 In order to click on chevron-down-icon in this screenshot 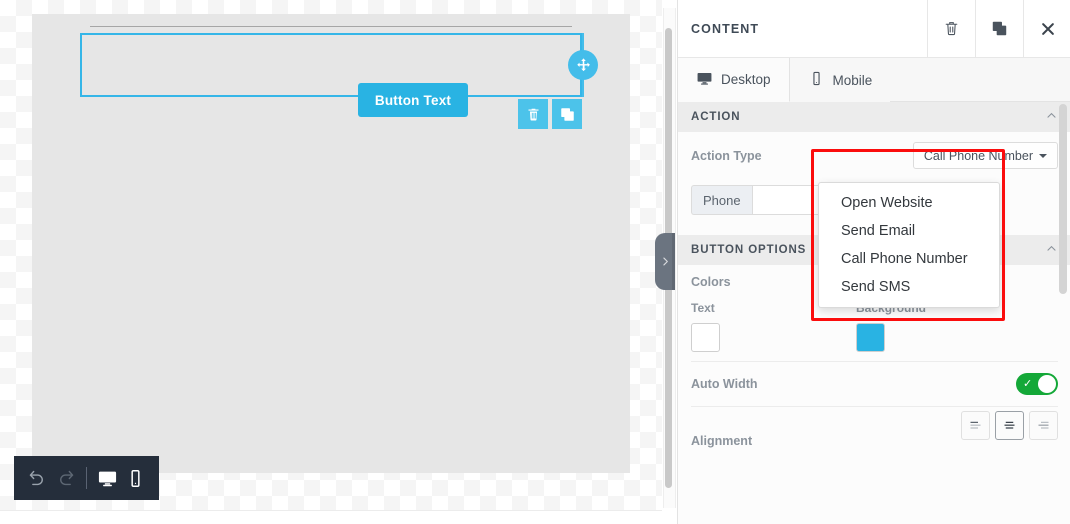, I will do `click(1043, 155)`.